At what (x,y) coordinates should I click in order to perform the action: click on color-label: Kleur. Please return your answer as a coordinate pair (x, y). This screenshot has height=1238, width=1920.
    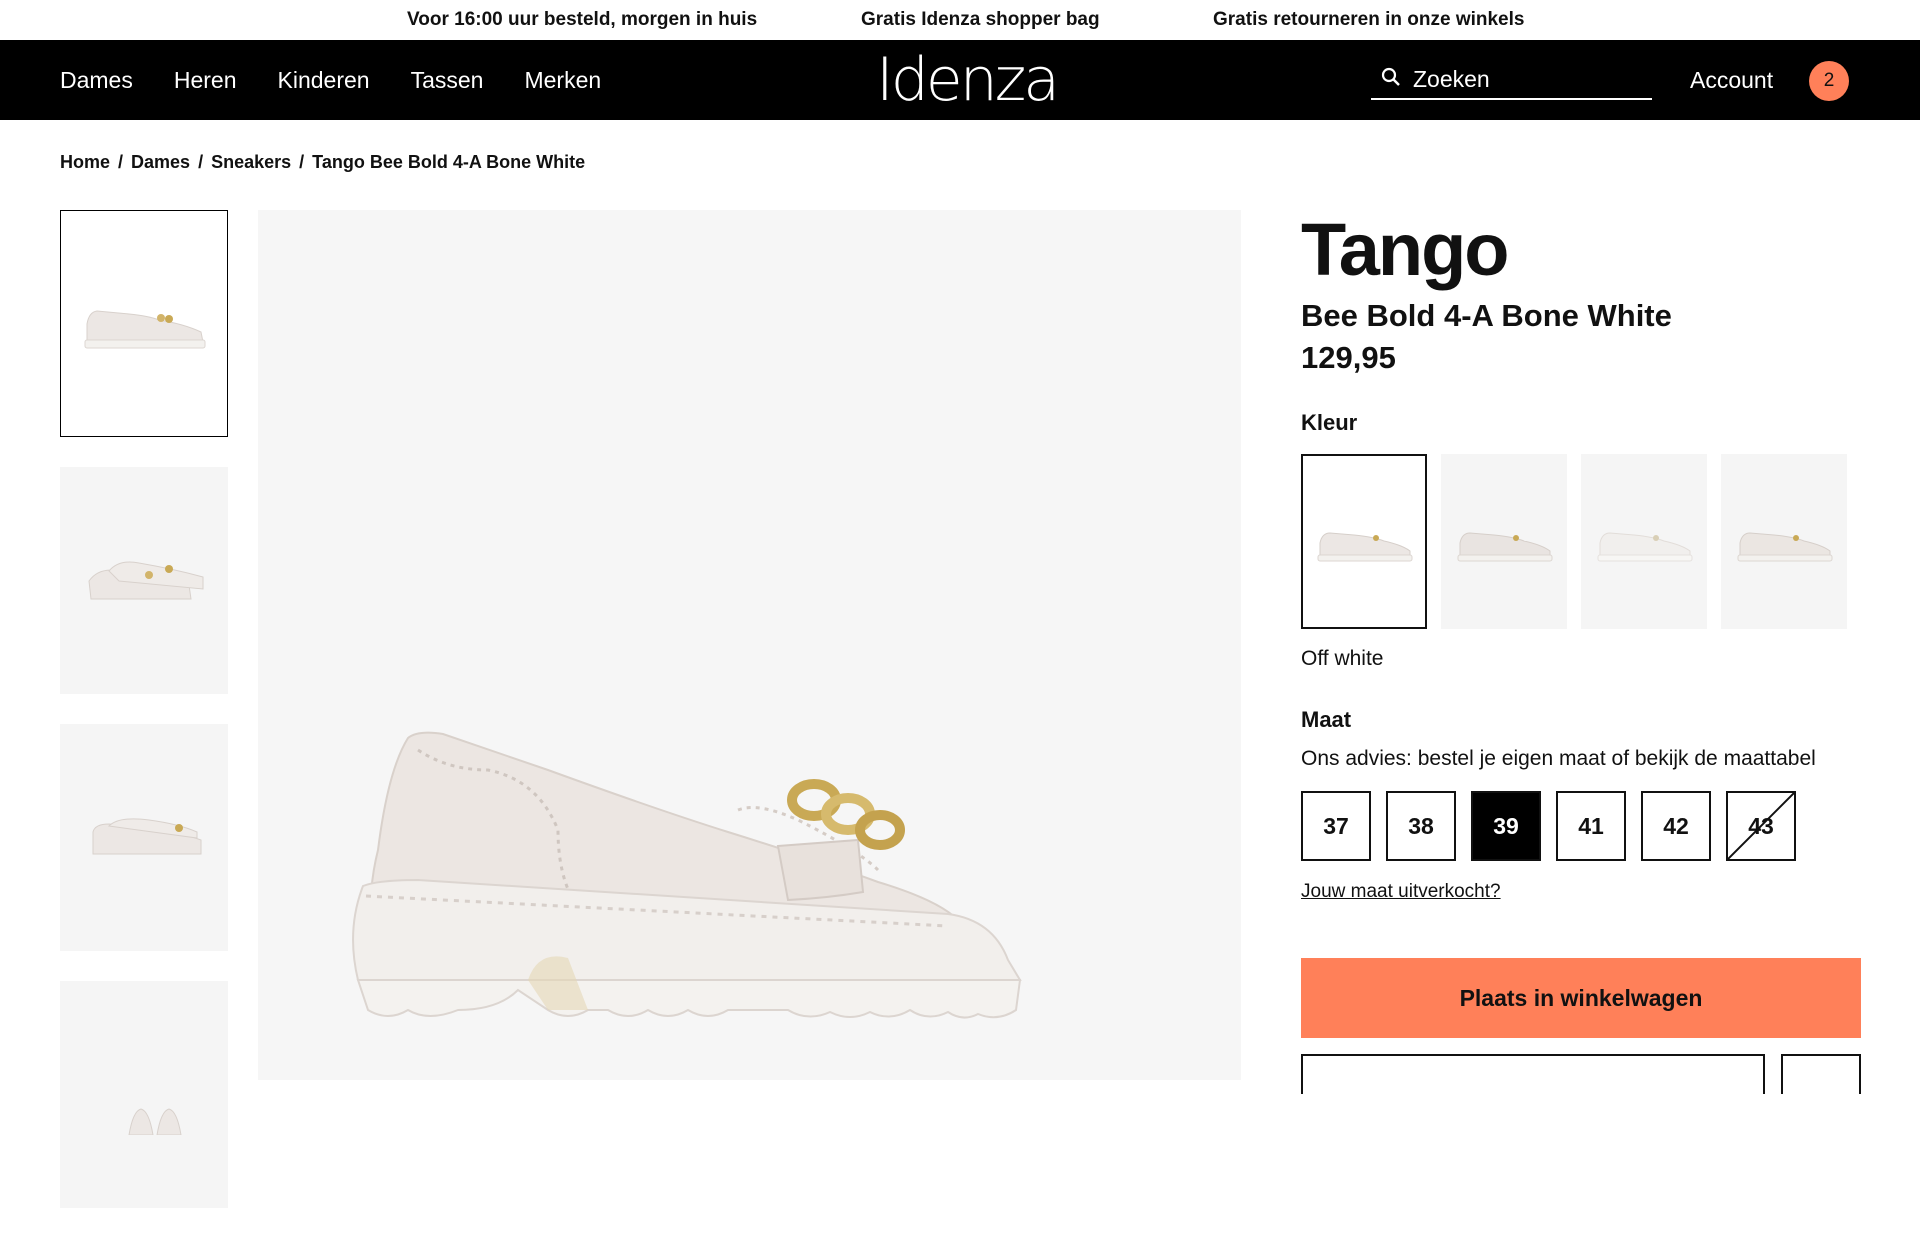
    Looking at the image, I should click on (1329, 422).